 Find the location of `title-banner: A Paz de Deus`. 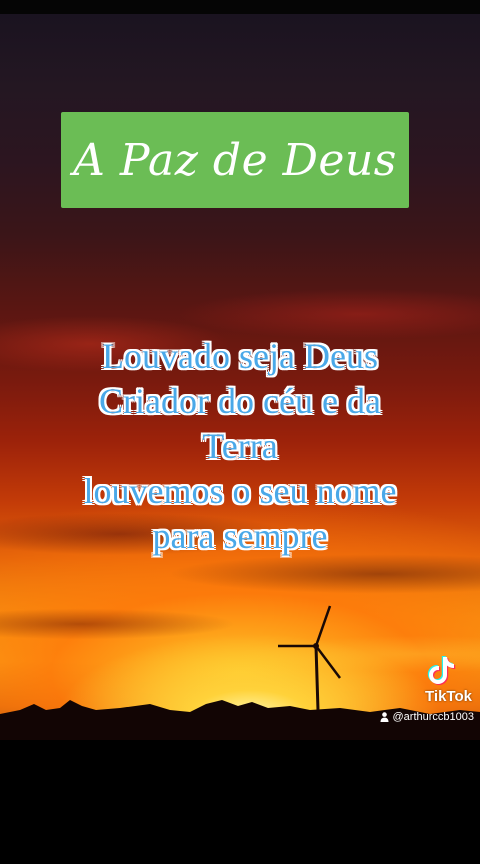

title-banner: A Paz de Deus is located at coordinates (235, 160).